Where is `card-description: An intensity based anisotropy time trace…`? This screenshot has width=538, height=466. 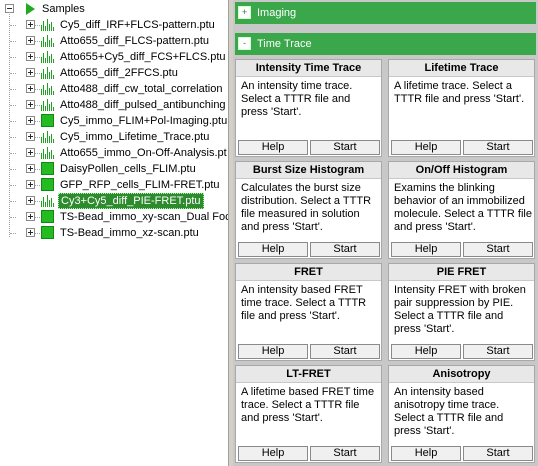
card-description: An intensity based anisotropy time trace… is located at coordinates (449, 411).